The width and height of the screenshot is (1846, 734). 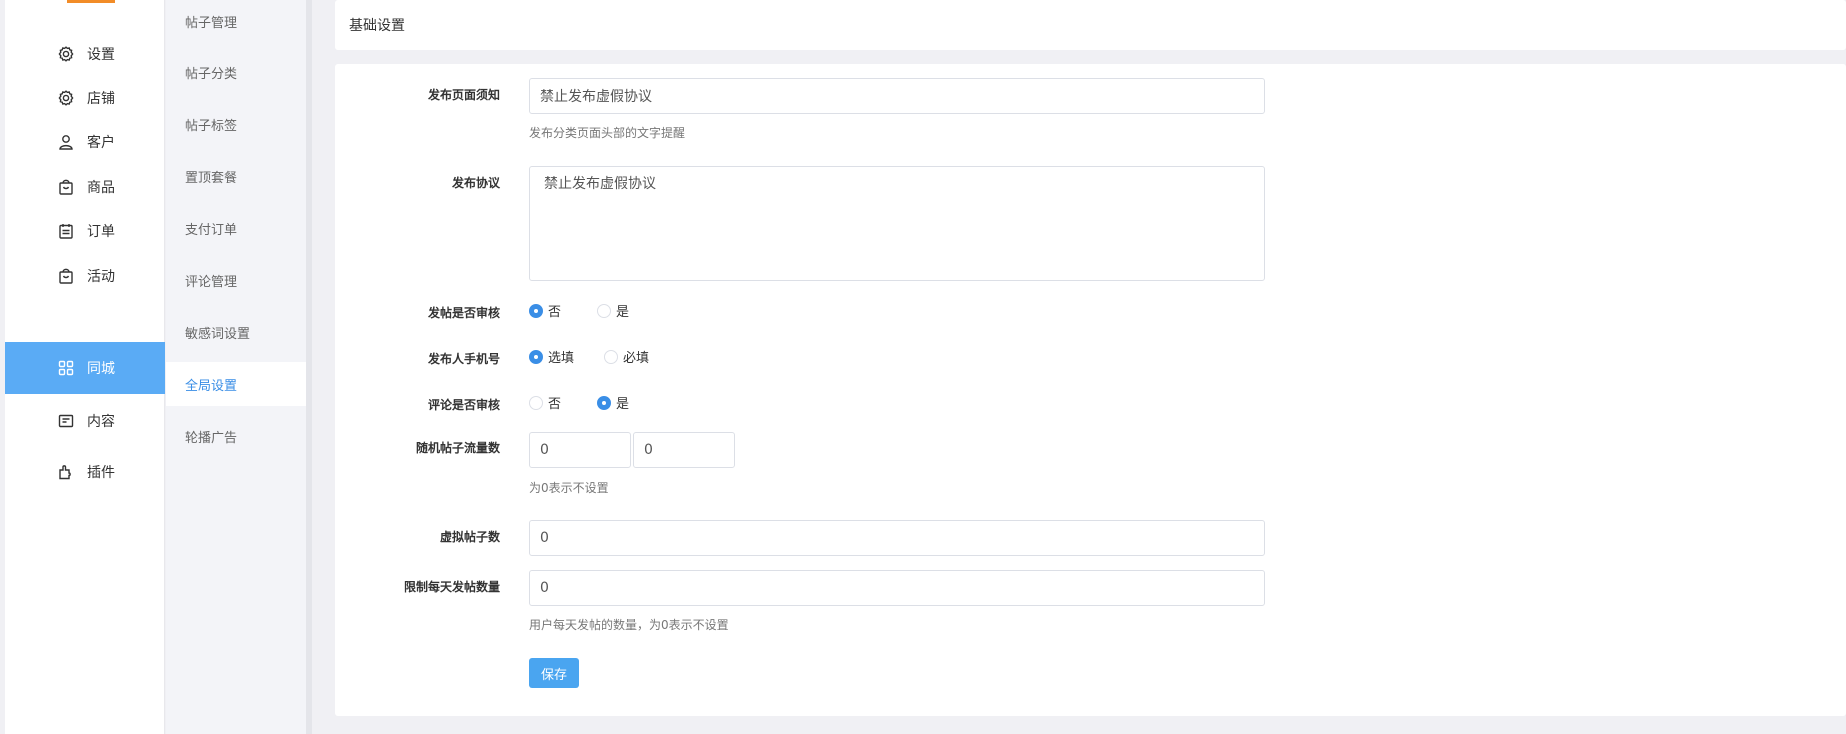 What do you see at coordinates (66, 421) in the screenshot?
I see `document-icon` at bounding box center [66, 421].